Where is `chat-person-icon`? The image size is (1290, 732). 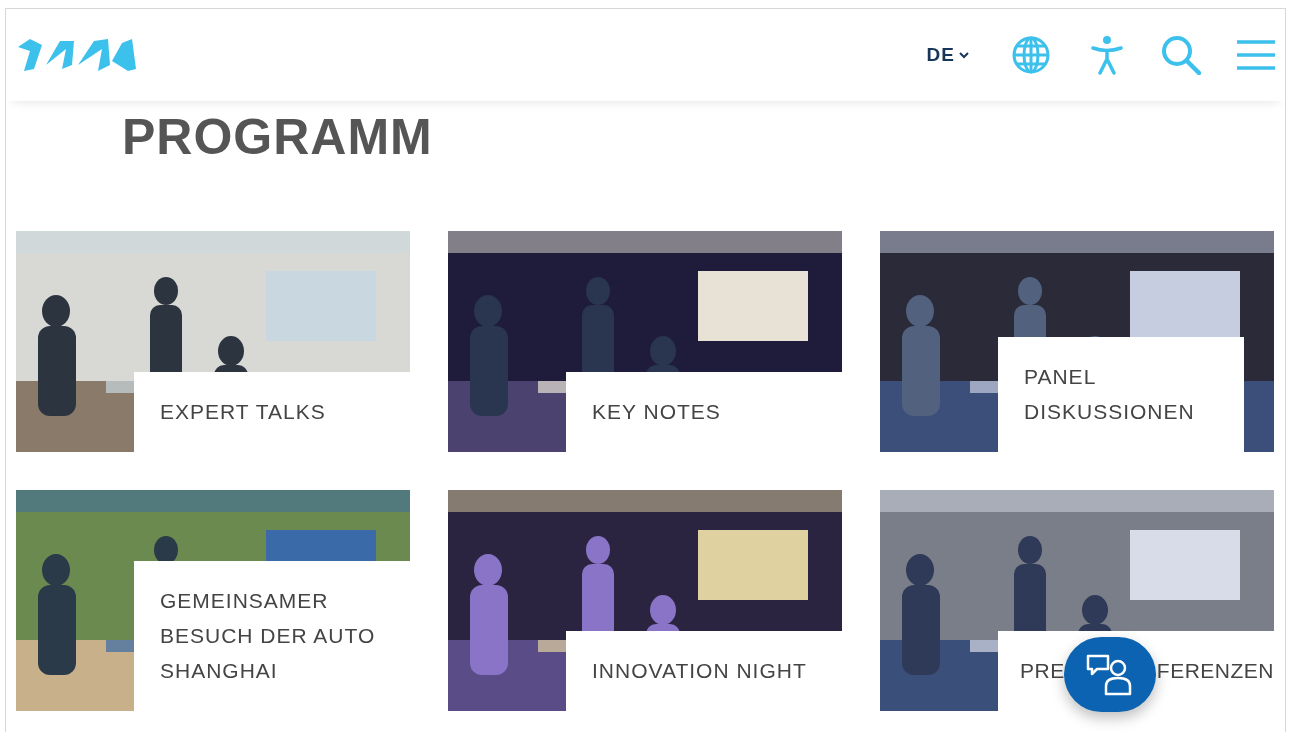
chat-person-icon is located at coordinates (1110, 674).